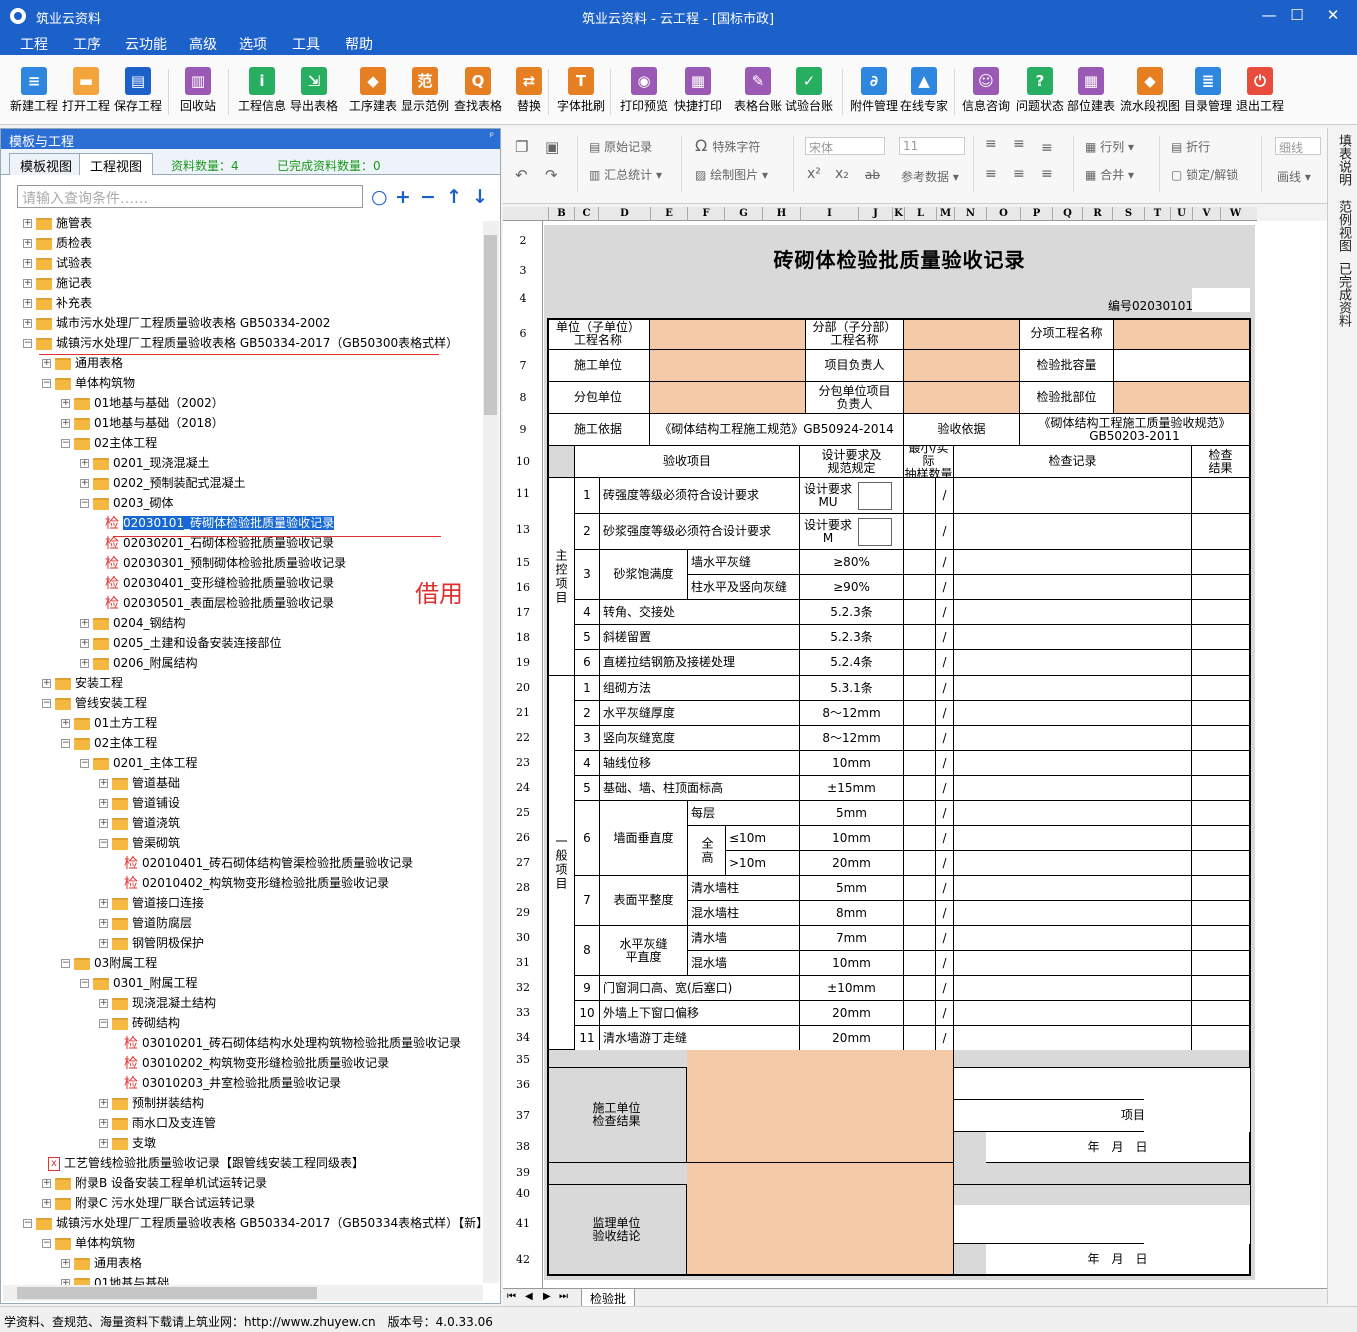 The width and height of the screenshot is (1357, 1332). I want to click on row-header: 15, so click(523, 562).